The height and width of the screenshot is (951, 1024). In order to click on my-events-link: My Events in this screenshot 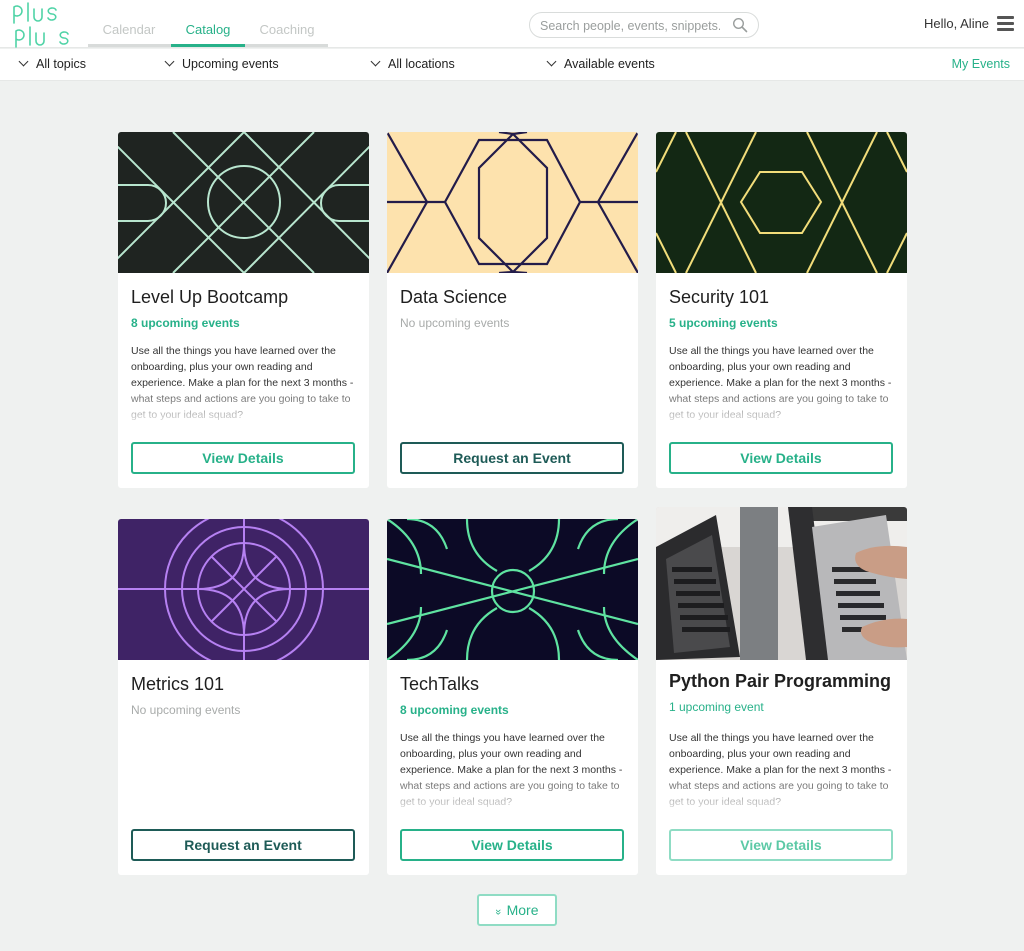, I will do `click(981, 64)`.